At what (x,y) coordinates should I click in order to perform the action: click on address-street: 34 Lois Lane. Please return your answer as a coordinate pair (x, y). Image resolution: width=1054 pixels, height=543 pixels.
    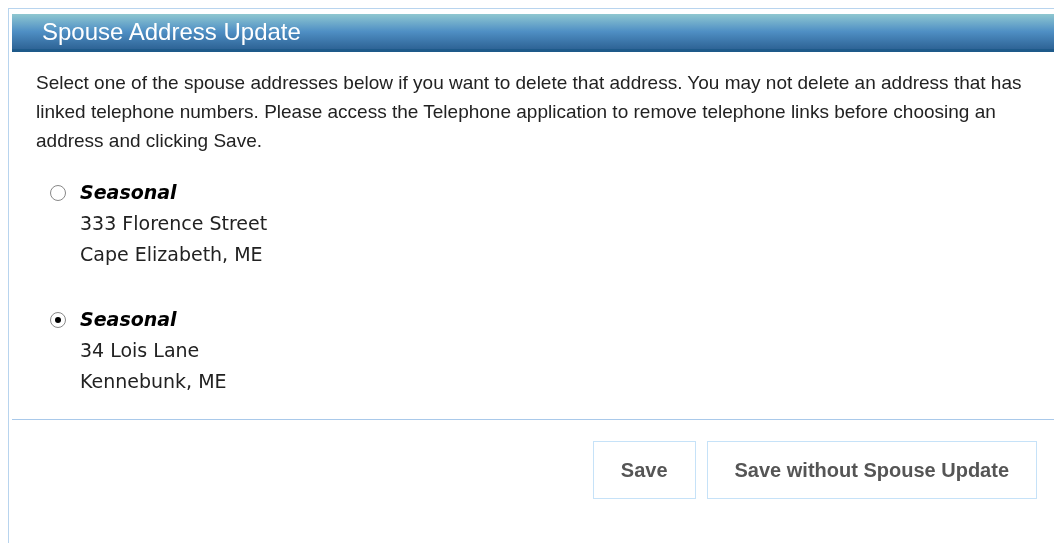
    Looking at the image, I should click on (140, 350).